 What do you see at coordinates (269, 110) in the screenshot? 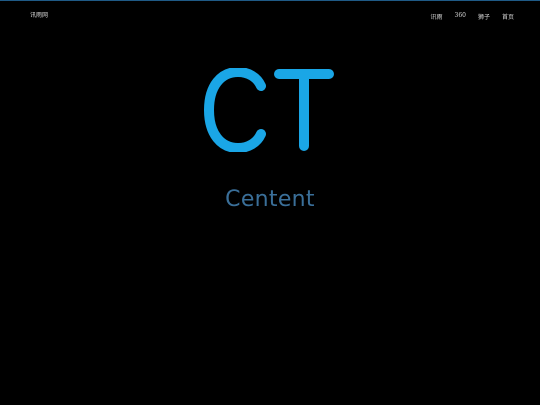
I see `ct-logo-icon` at bounding box center [269, 110].